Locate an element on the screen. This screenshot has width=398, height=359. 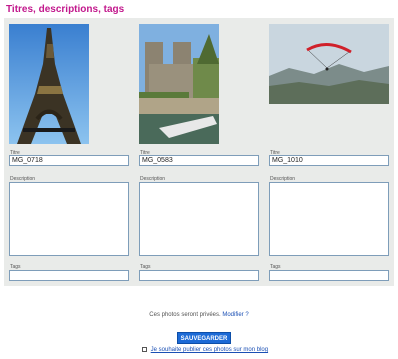
title-input-1: MG_0718 is located at coordinates (69, 160).